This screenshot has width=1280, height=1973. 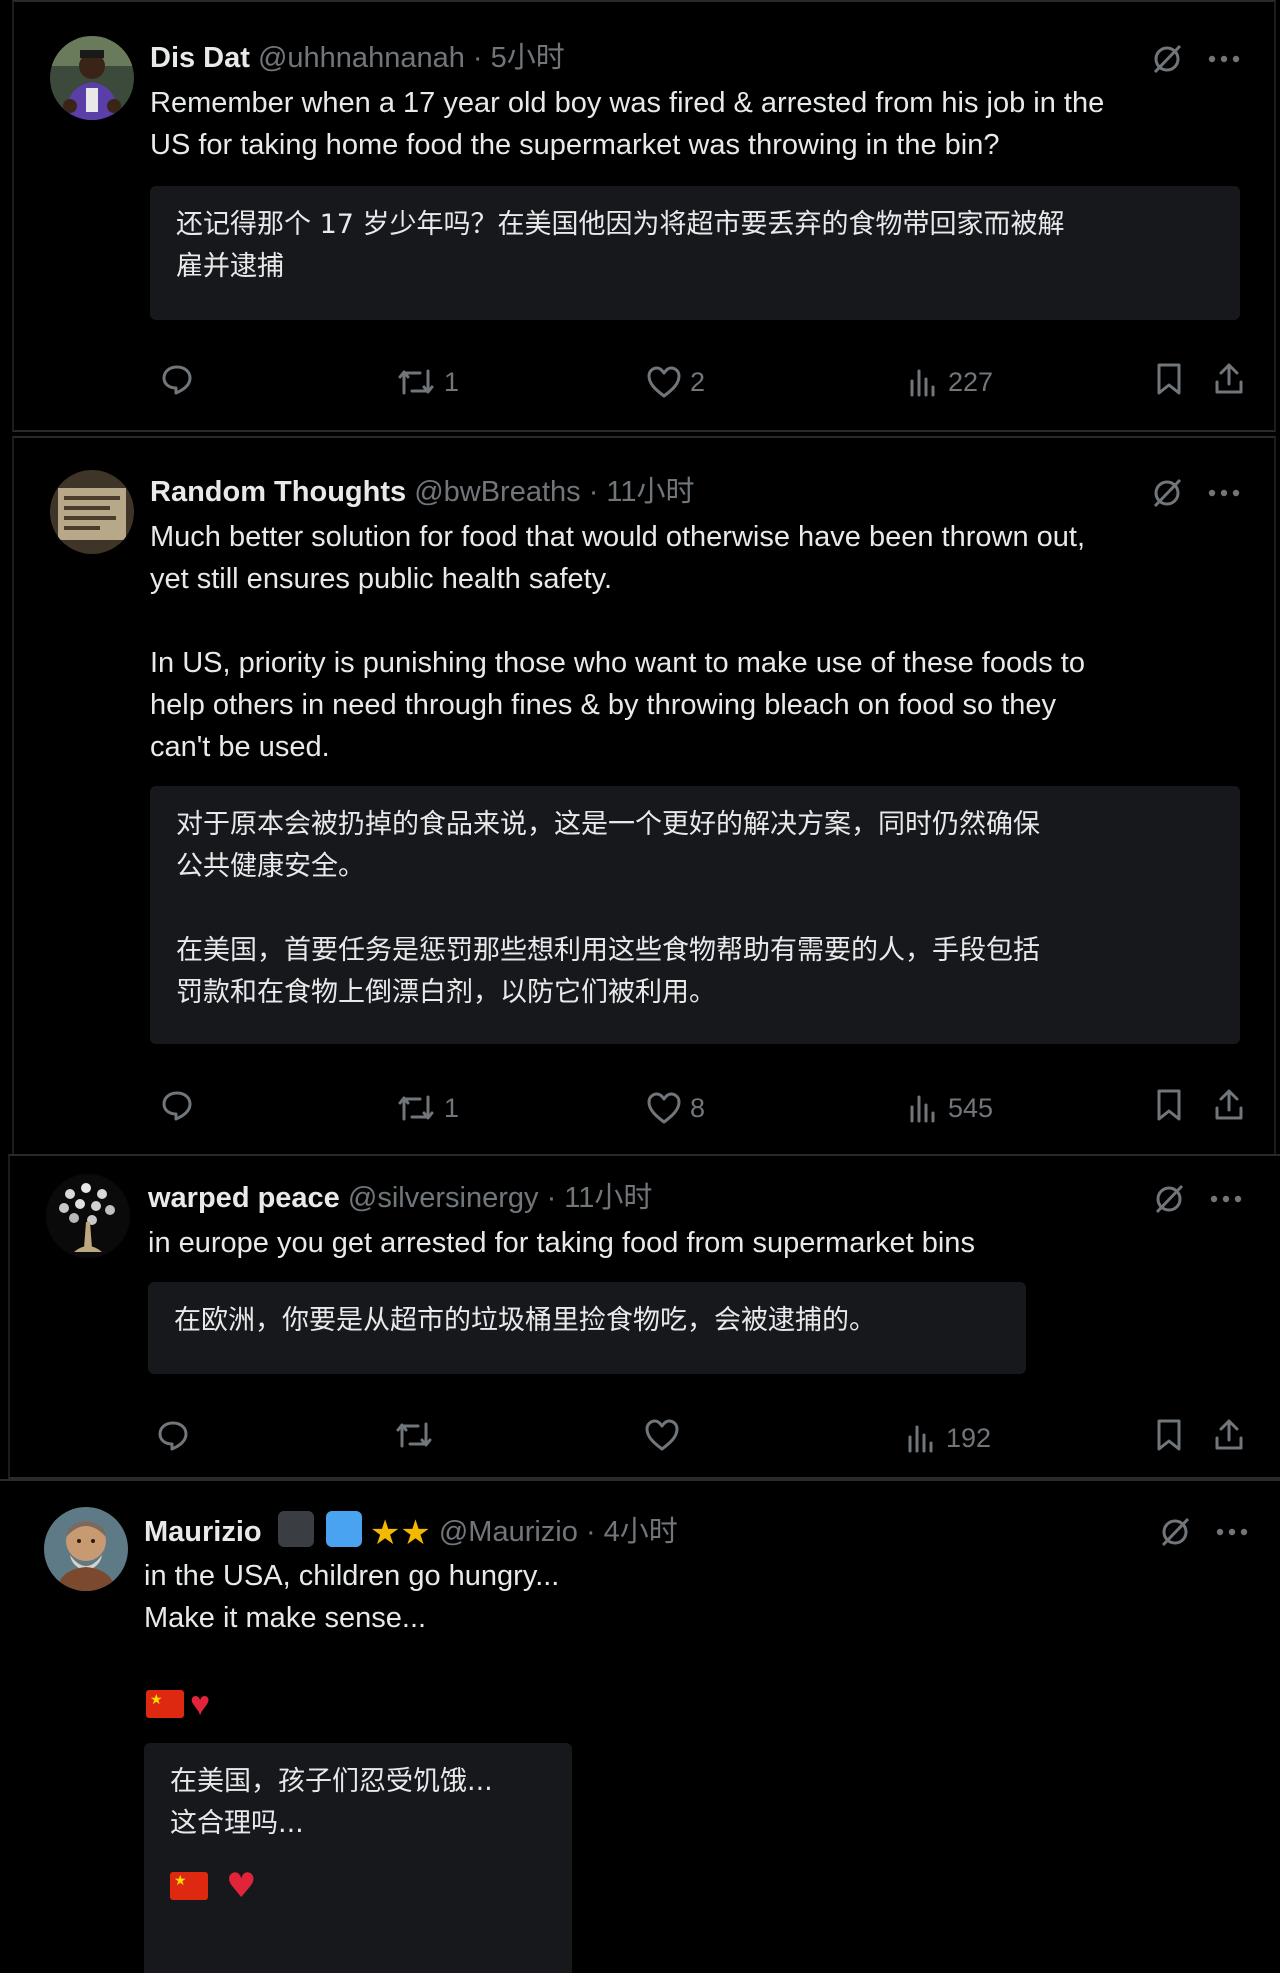 I want to click on action-bar: 1 8 545, so click(x=705, y=1108).